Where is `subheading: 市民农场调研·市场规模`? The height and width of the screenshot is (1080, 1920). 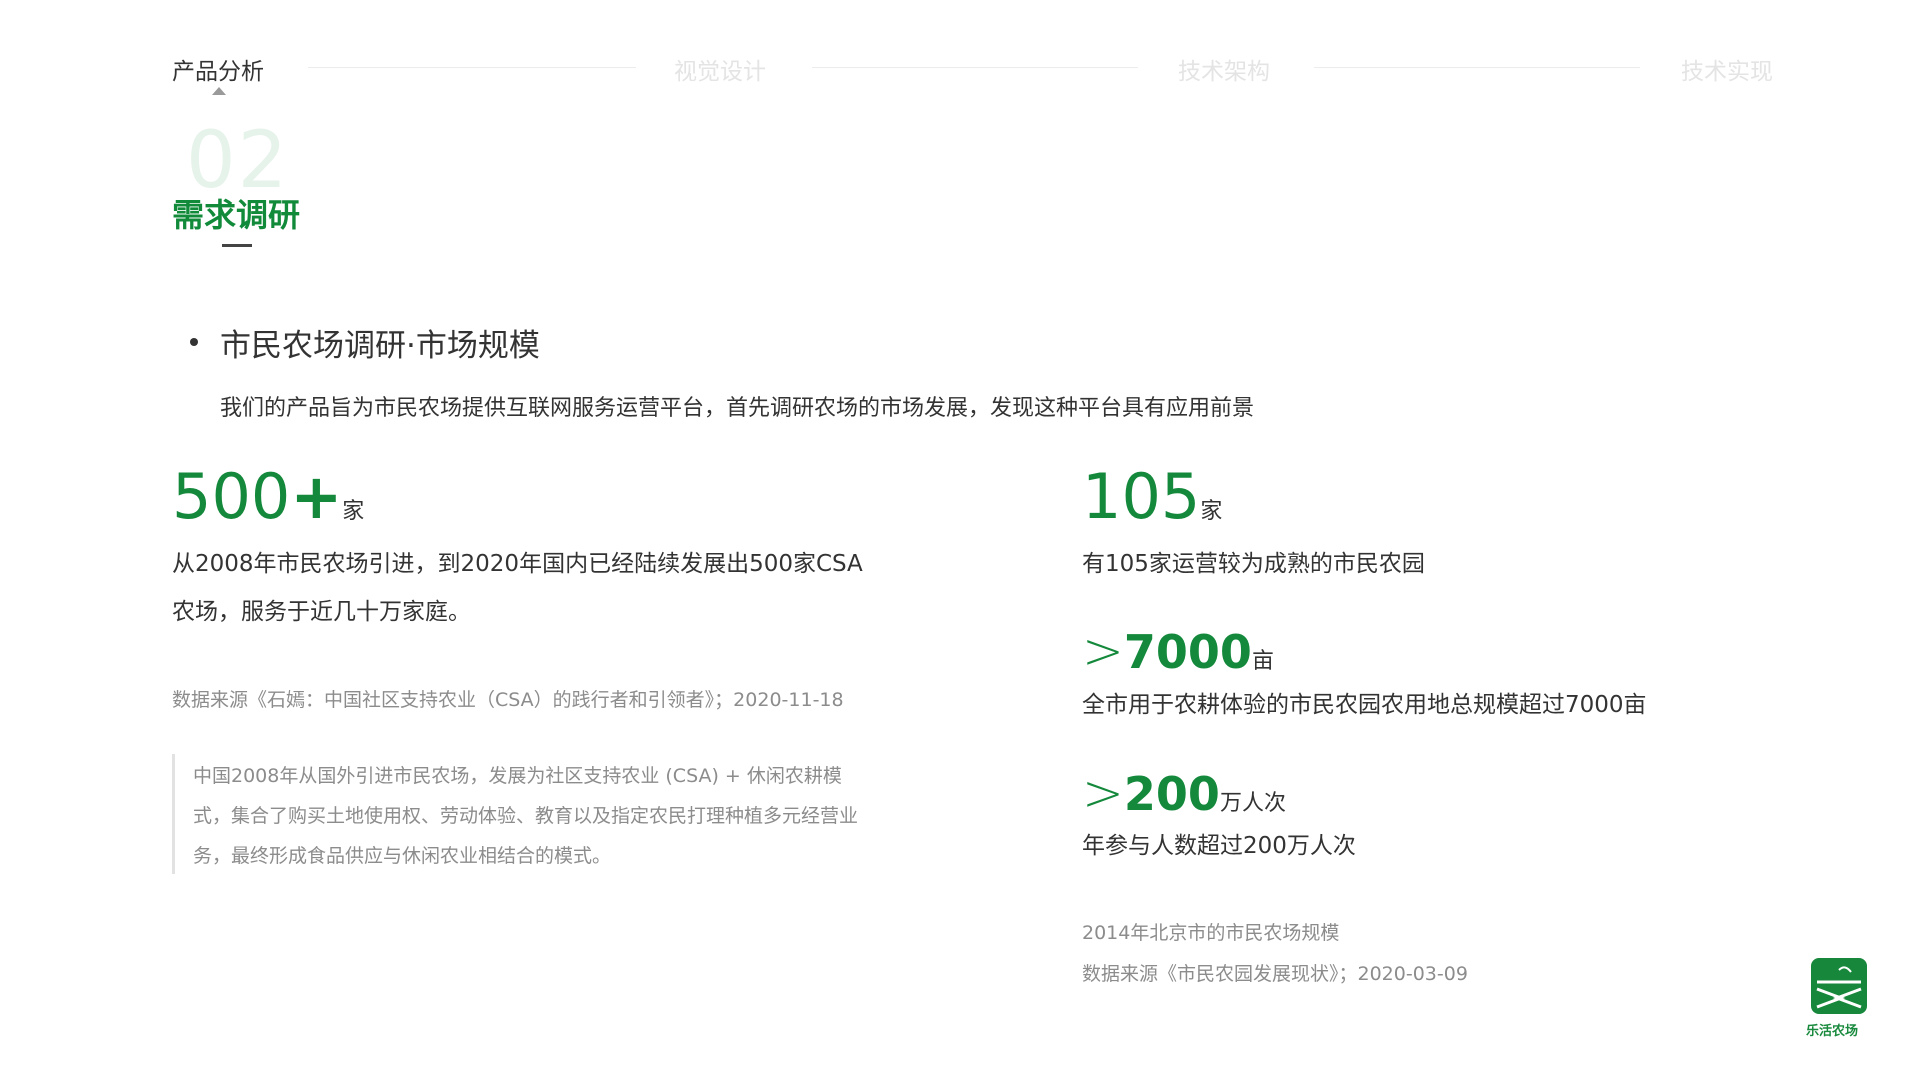
subheading: 市民农场调研·市场规模 is located at coordinates (380, 346).